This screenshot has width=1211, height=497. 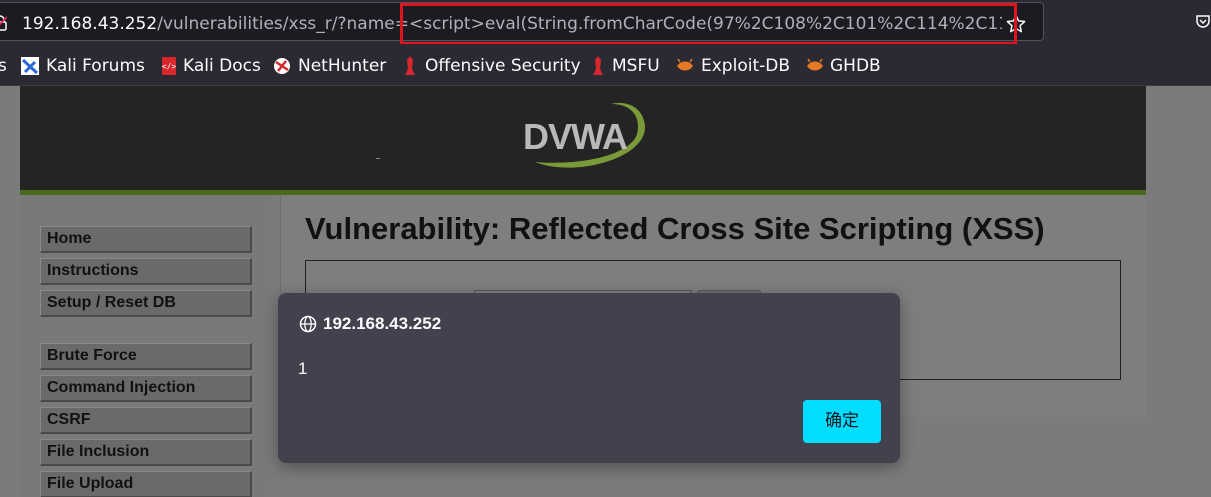 What do you see at coordinates (685, 64) in the screenshot?
I see `exploit-db-icon` at bounding box center [685, 64].